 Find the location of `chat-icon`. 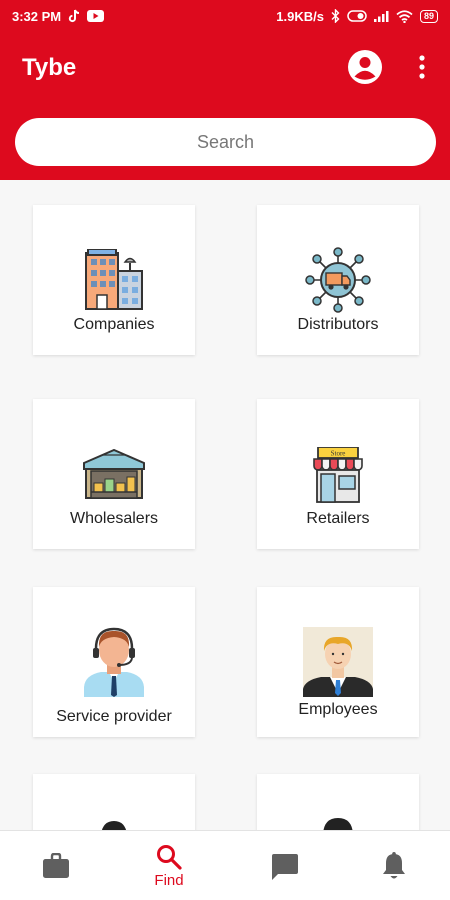

chat-icon is located at coordinates (285, 866).